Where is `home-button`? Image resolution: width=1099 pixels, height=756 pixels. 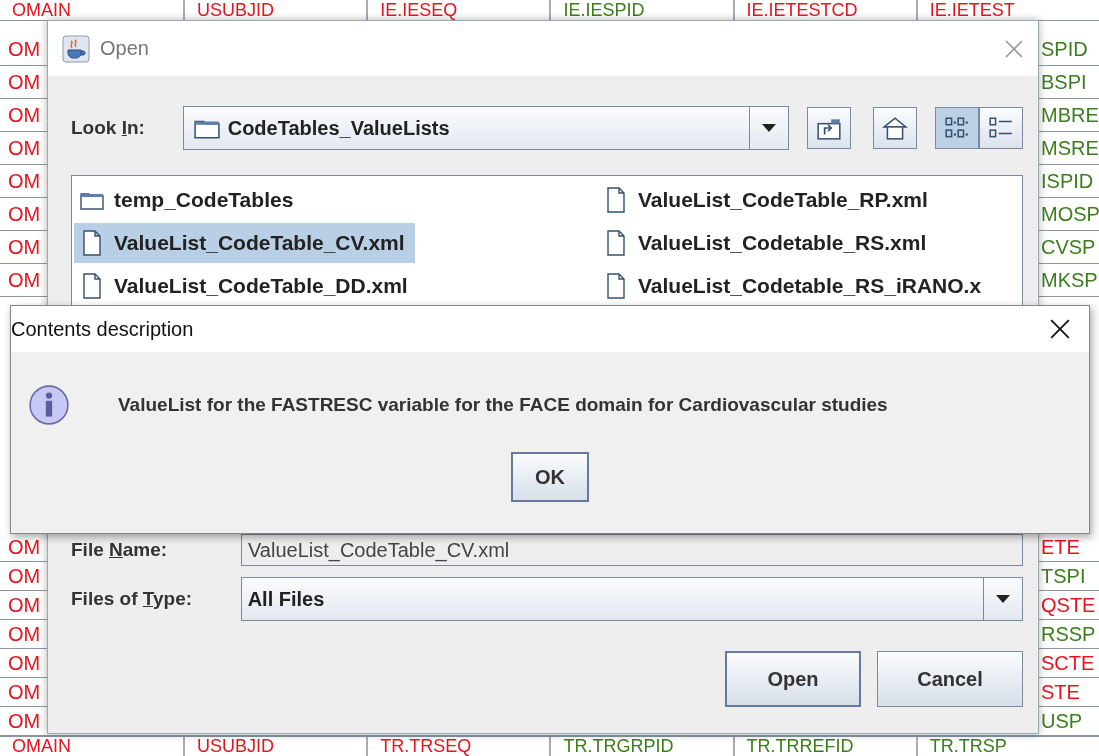 home-button is located at coordinates (895, 128).